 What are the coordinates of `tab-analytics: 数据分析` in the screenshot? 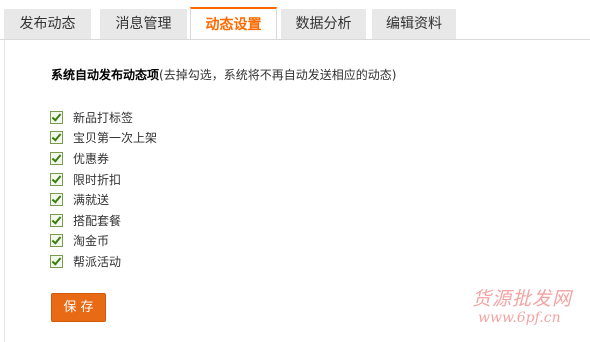 It's located at (323, 24).